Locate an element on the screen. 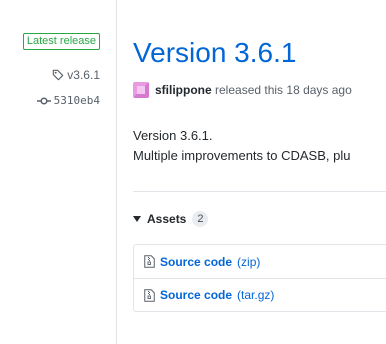 The width and height of the screenshot is (386, 344). list-item: Source code (zip) is located at coordinates (260, 261).